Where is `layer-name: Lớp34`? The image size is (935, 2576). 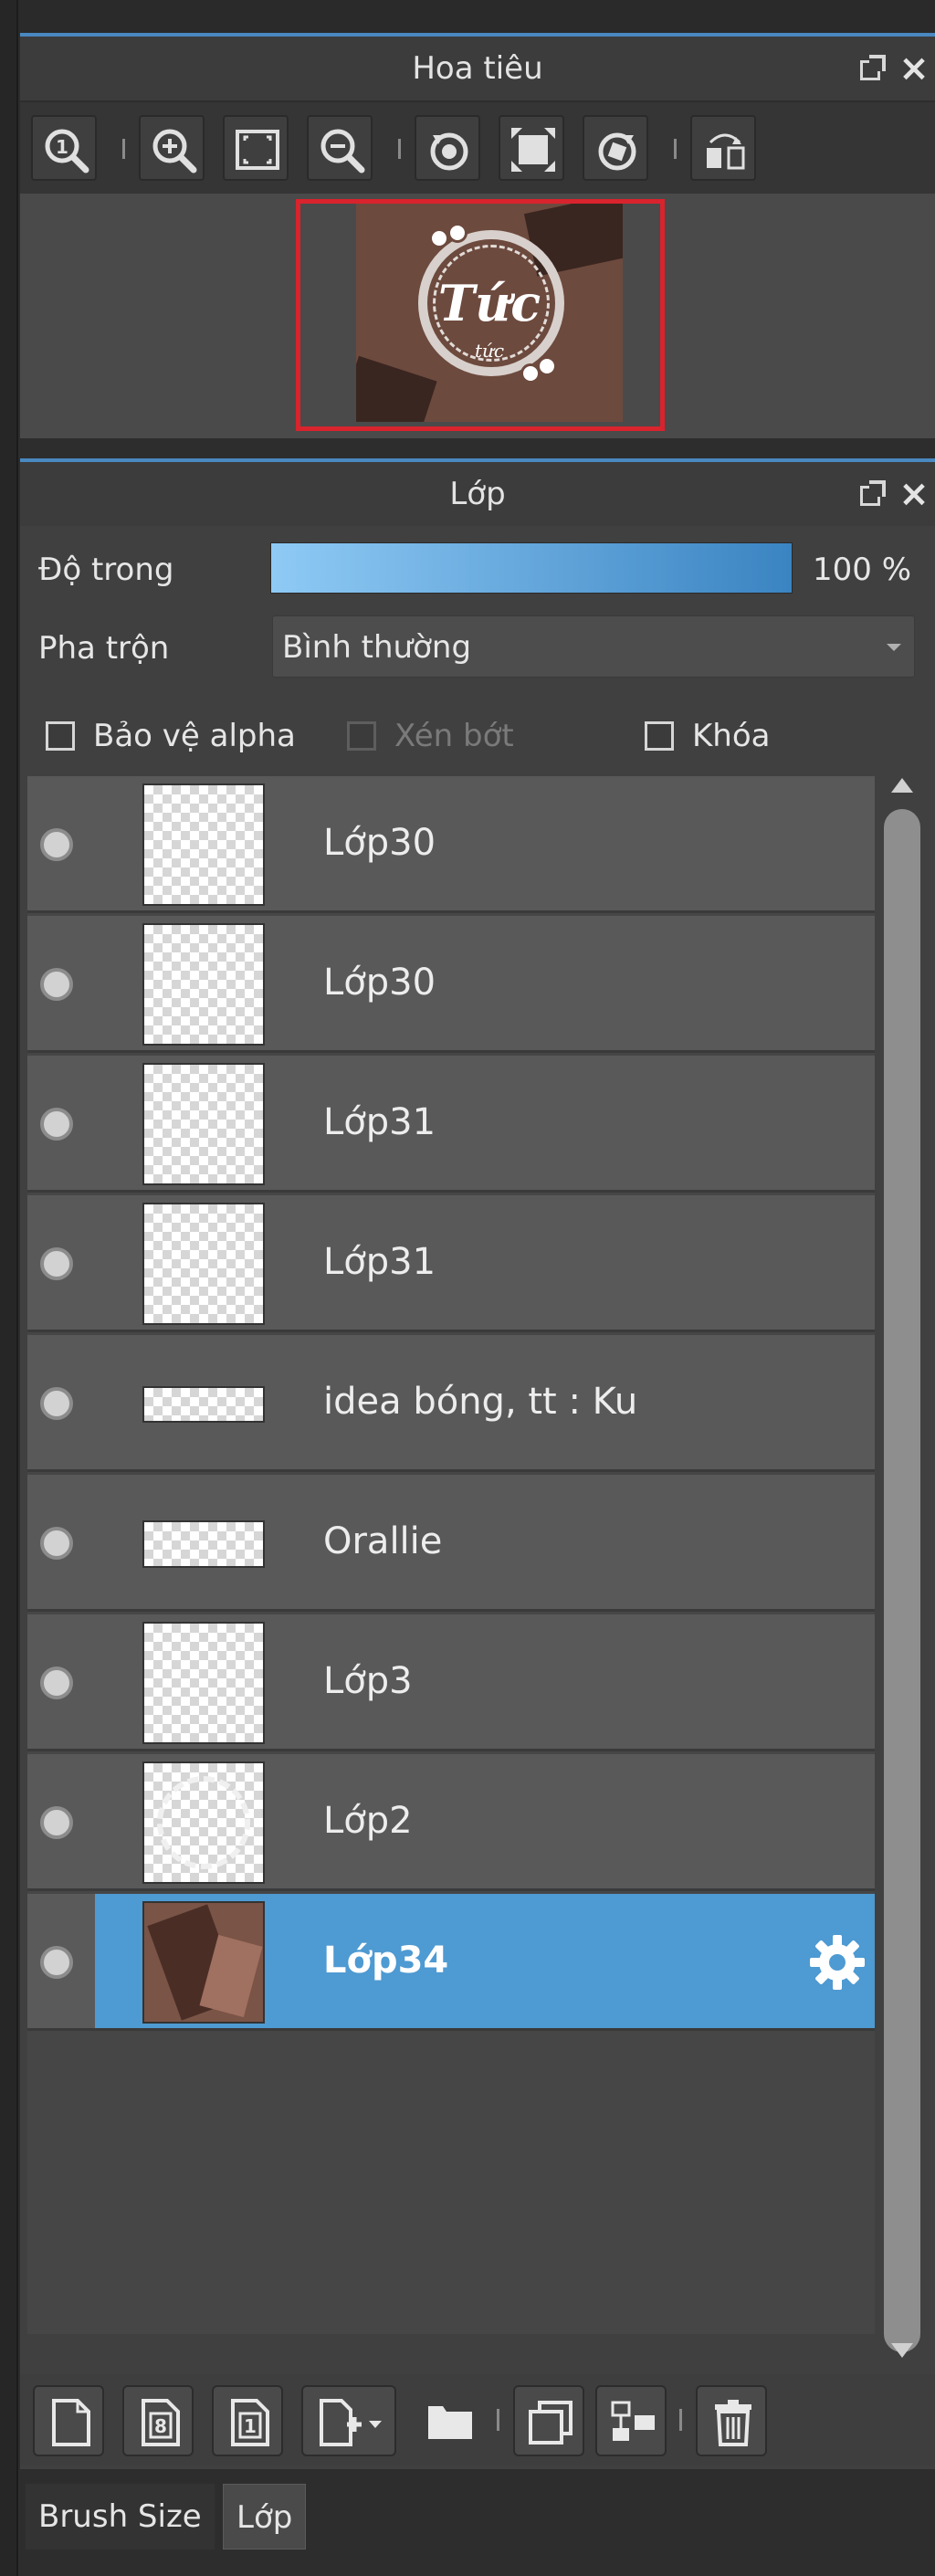
layer-name: Lớp34 is located at coordinates (386, 1961).